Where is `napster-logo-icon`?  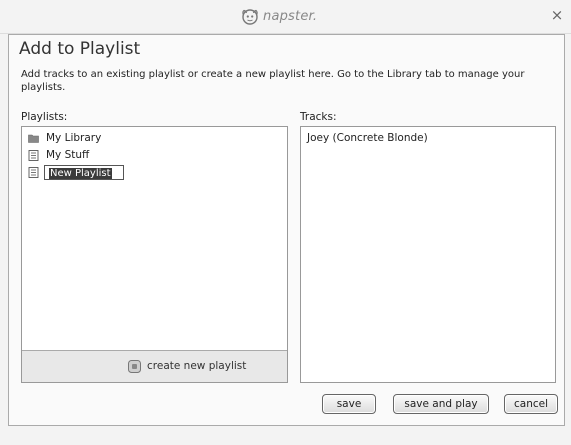
napster-logo-icon is located at coordinates (250, 16).